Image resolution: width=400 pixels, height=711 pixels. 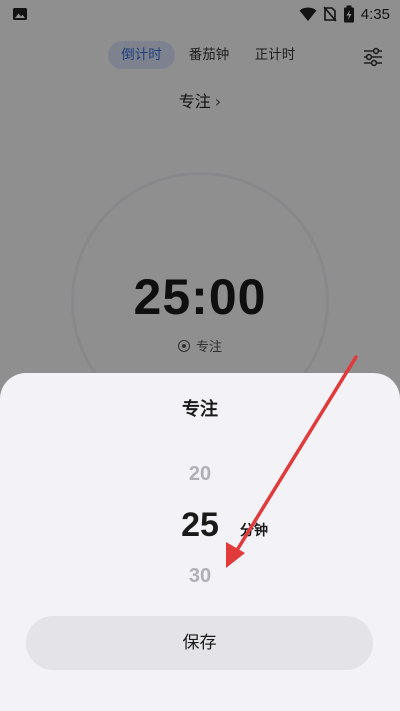 I want to click on picker-option-selected: 25, so click(x=200, y=525).